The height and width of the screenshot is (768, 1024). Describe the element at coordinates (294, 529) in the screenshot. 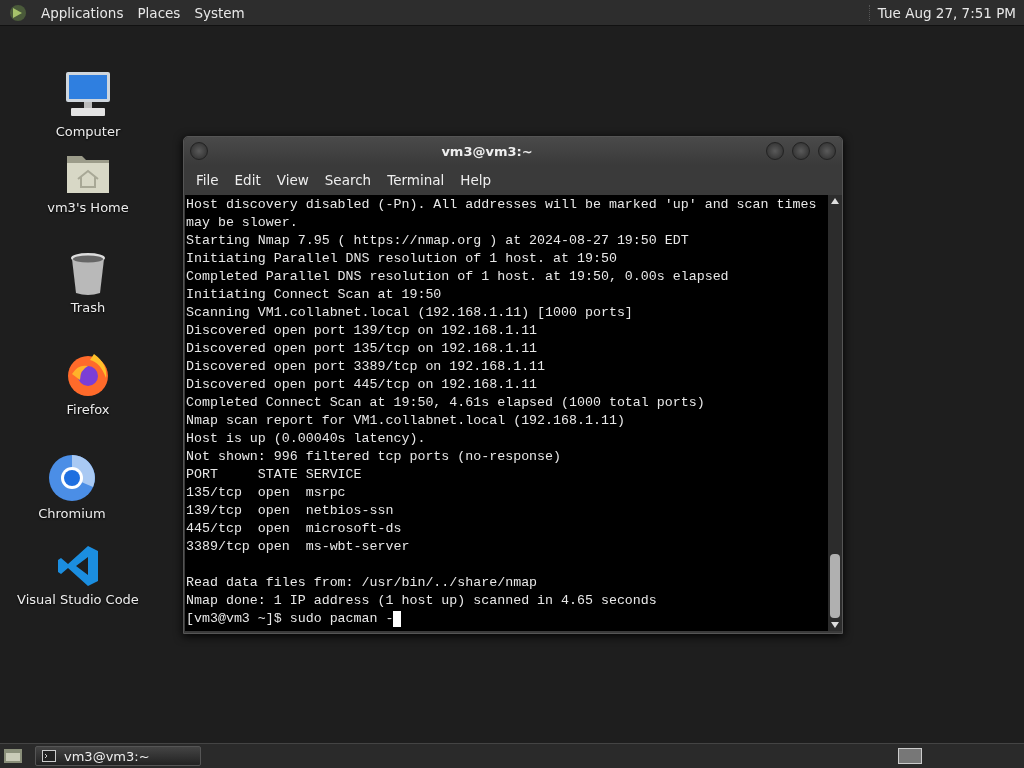

I see `terminal-line: 445/tcp open microsoft-ds` at that location.